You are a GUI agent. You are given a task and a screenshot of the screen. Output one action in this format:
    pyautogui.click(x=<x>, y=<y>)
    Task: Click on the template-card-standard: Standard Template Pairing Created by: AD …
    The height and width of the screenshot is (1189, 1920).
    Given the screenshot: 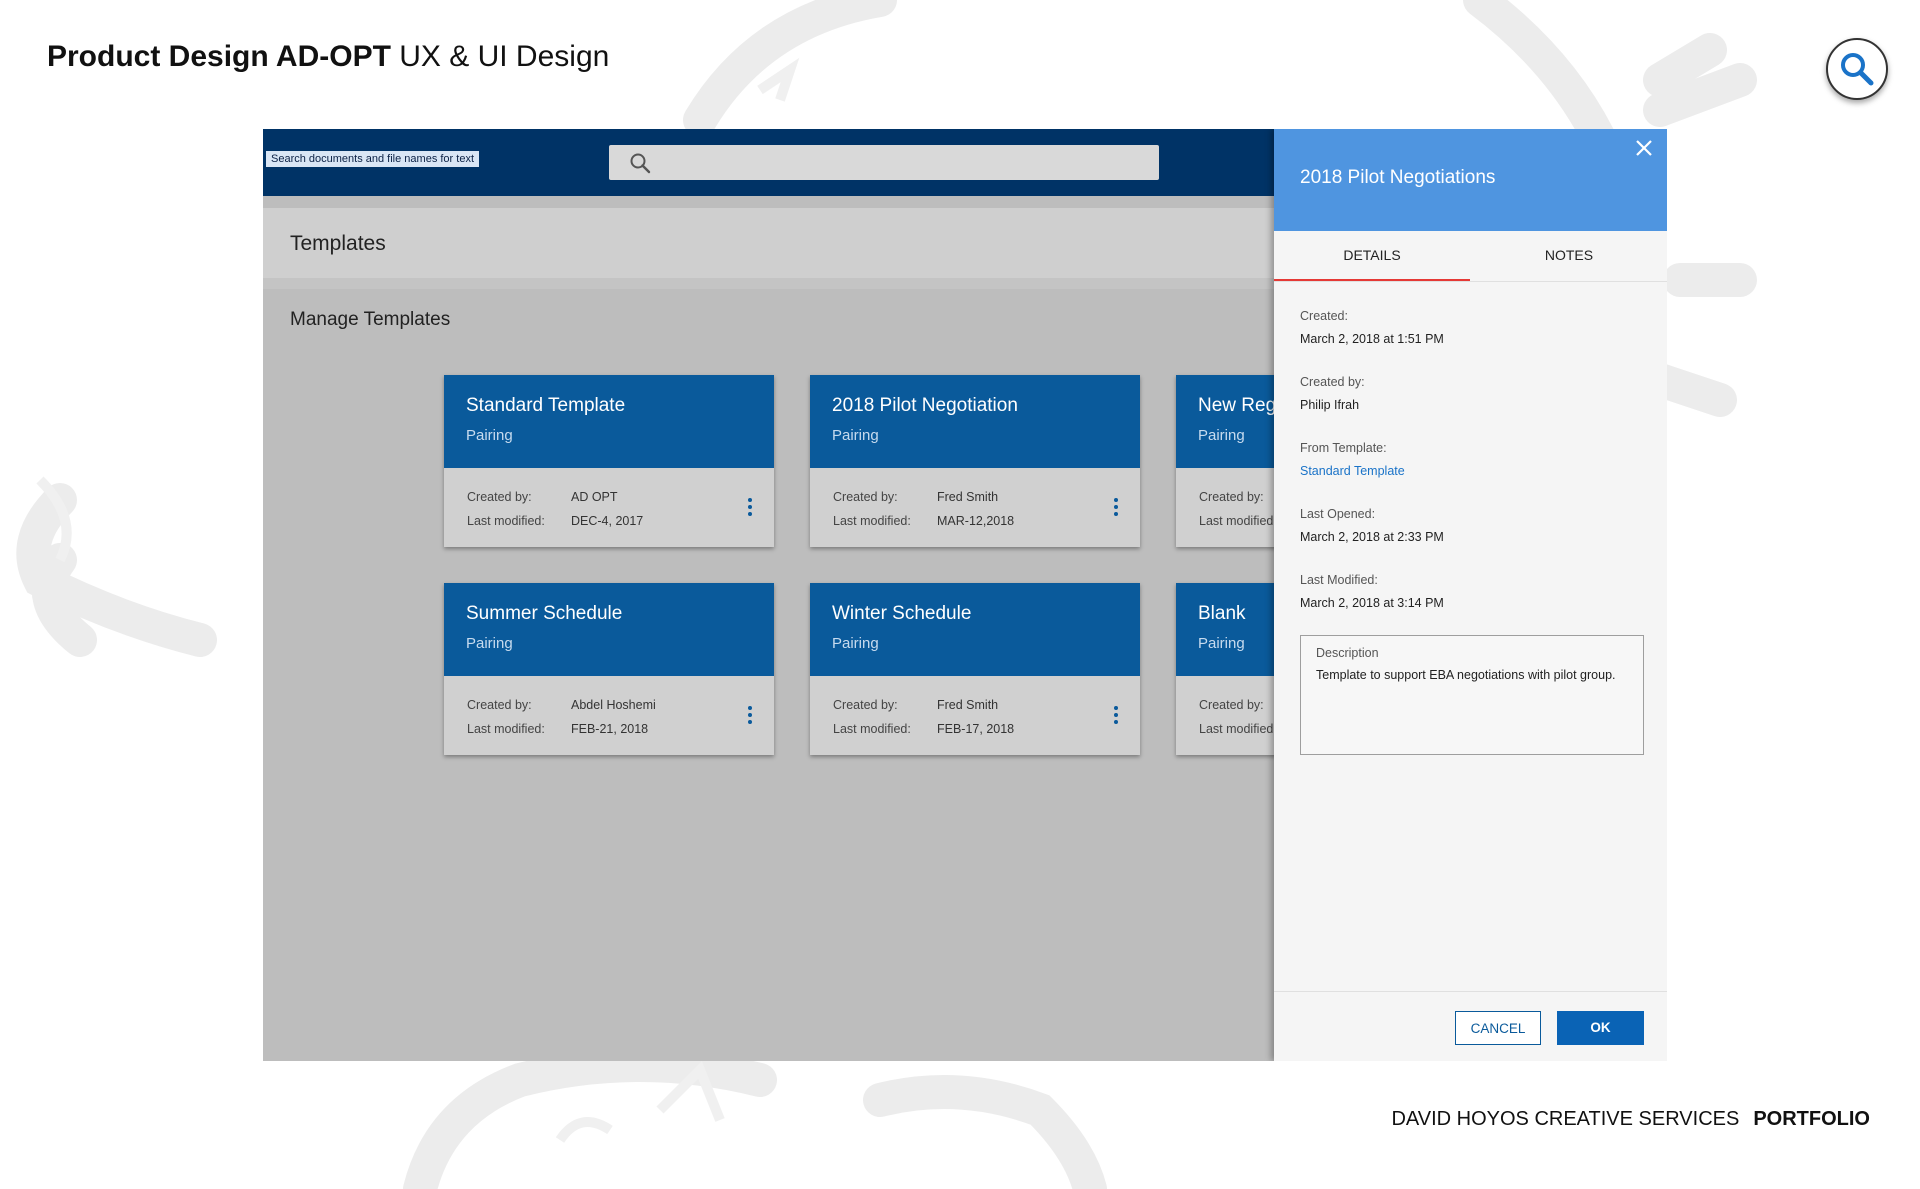 What is the action you would take?
    pyautogui.click(x=609, y=461)
    